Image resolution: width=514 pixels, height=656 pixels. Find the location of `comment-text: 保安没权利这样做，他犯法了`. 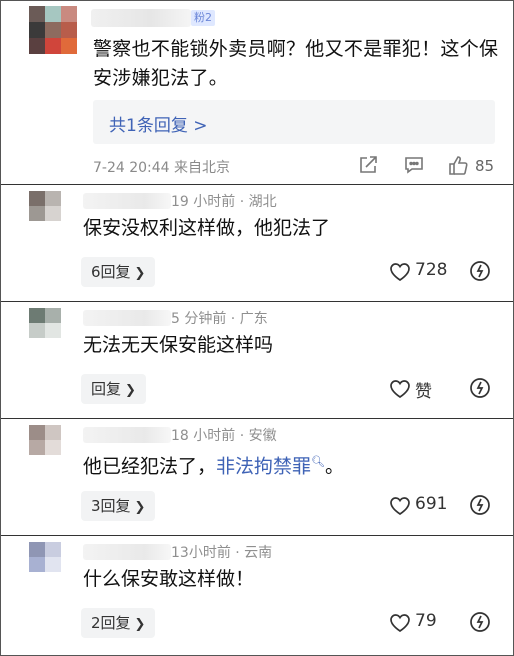

comment-text: 保安没权利这样做，他犯法了 is located at coordinates (207, 228).